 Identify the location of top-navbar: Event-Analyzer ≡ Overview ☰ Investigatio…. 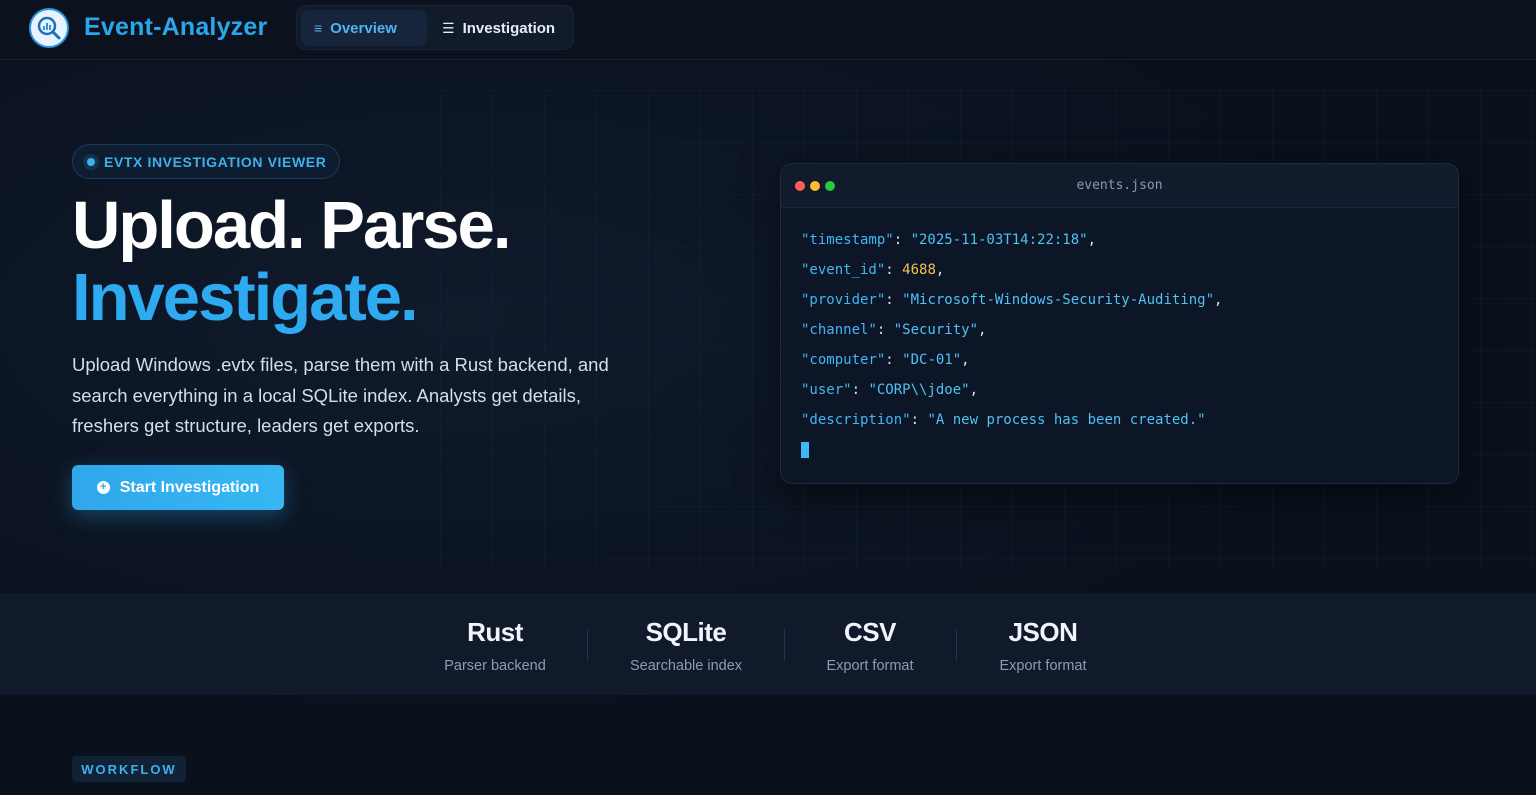
(768, 30).